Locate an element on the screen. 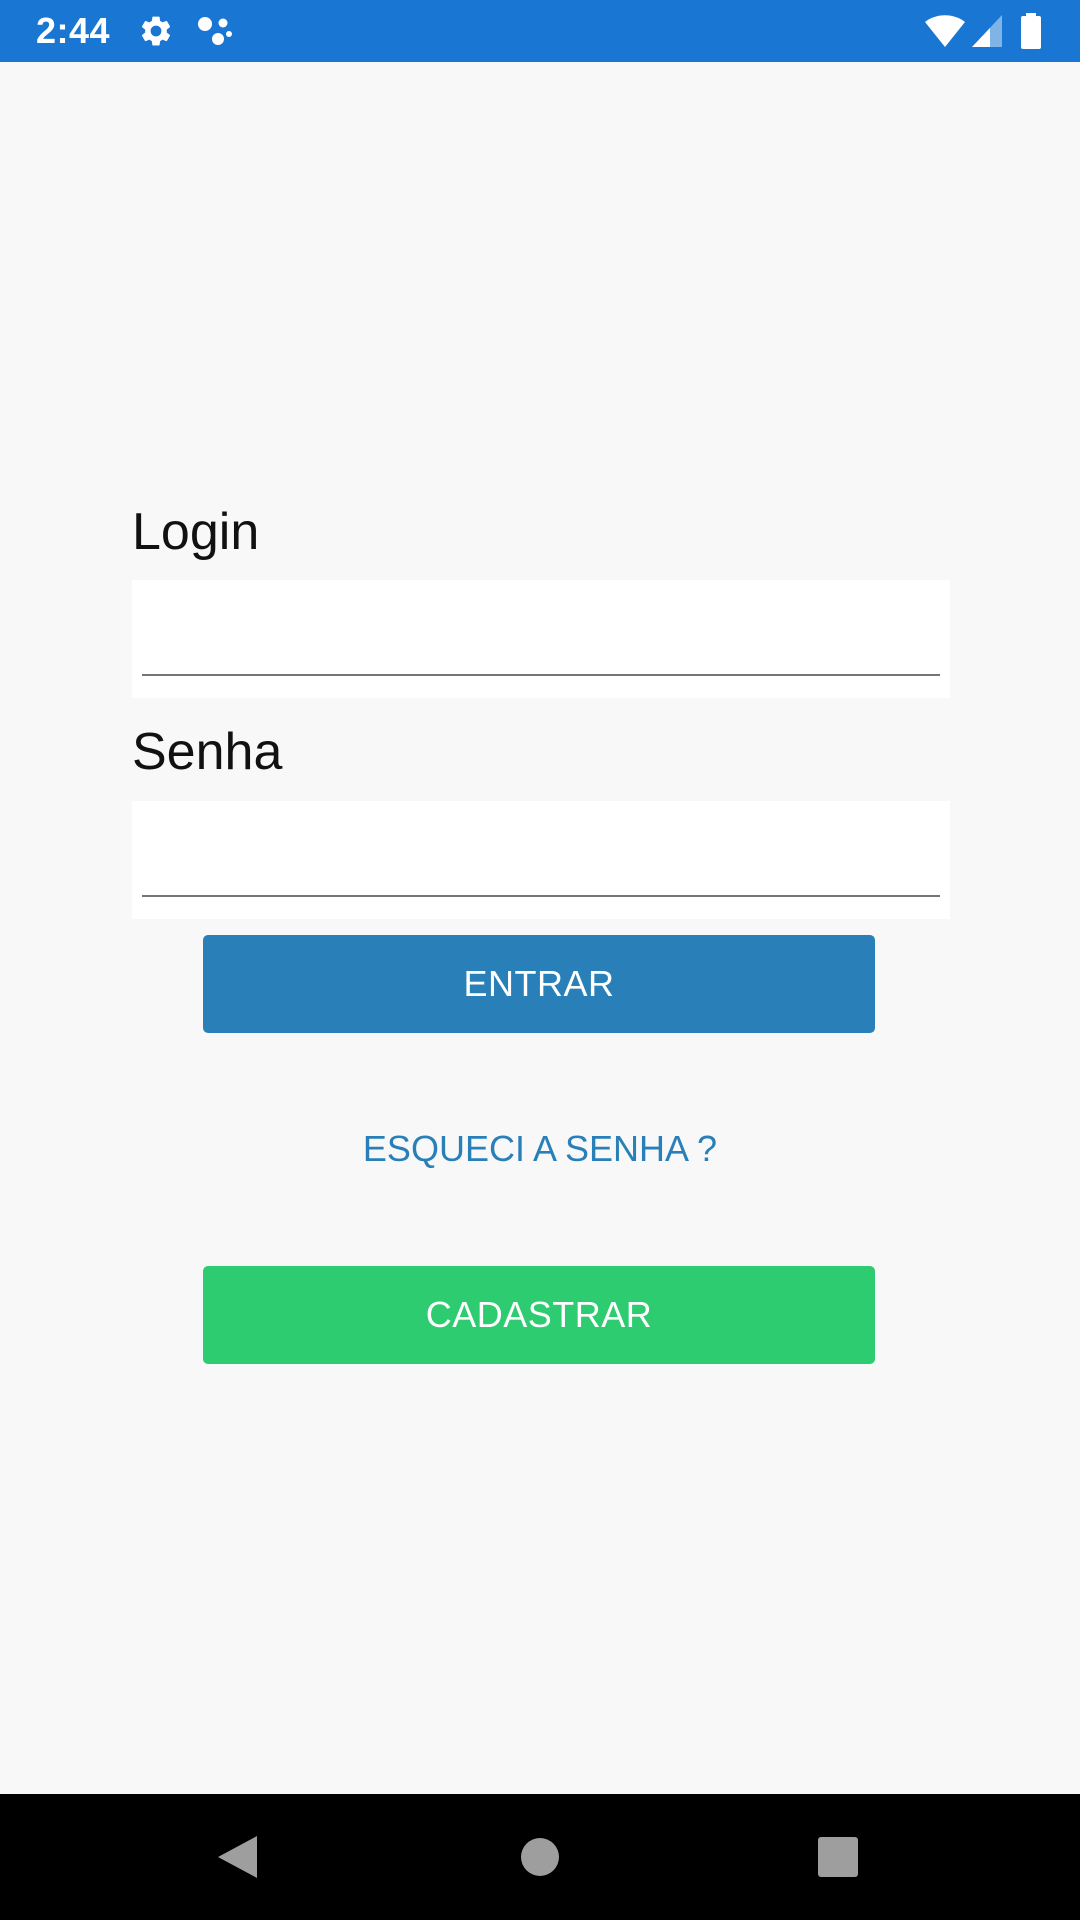  password-input is located at coordinates (541, 854).